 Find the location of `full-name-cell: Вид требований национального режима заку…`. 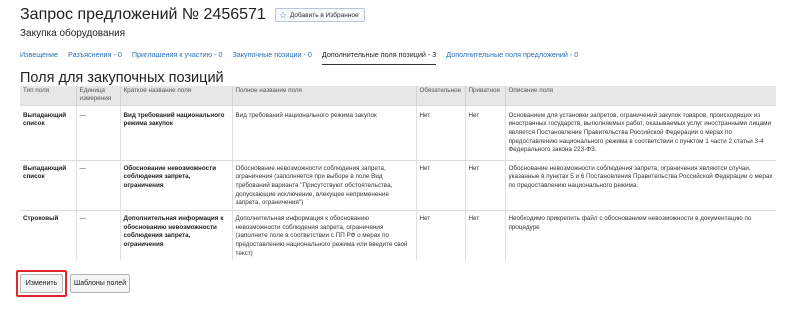

full-name-cell: Вид требований национального режима заку… is located at coordinates (323, 132).